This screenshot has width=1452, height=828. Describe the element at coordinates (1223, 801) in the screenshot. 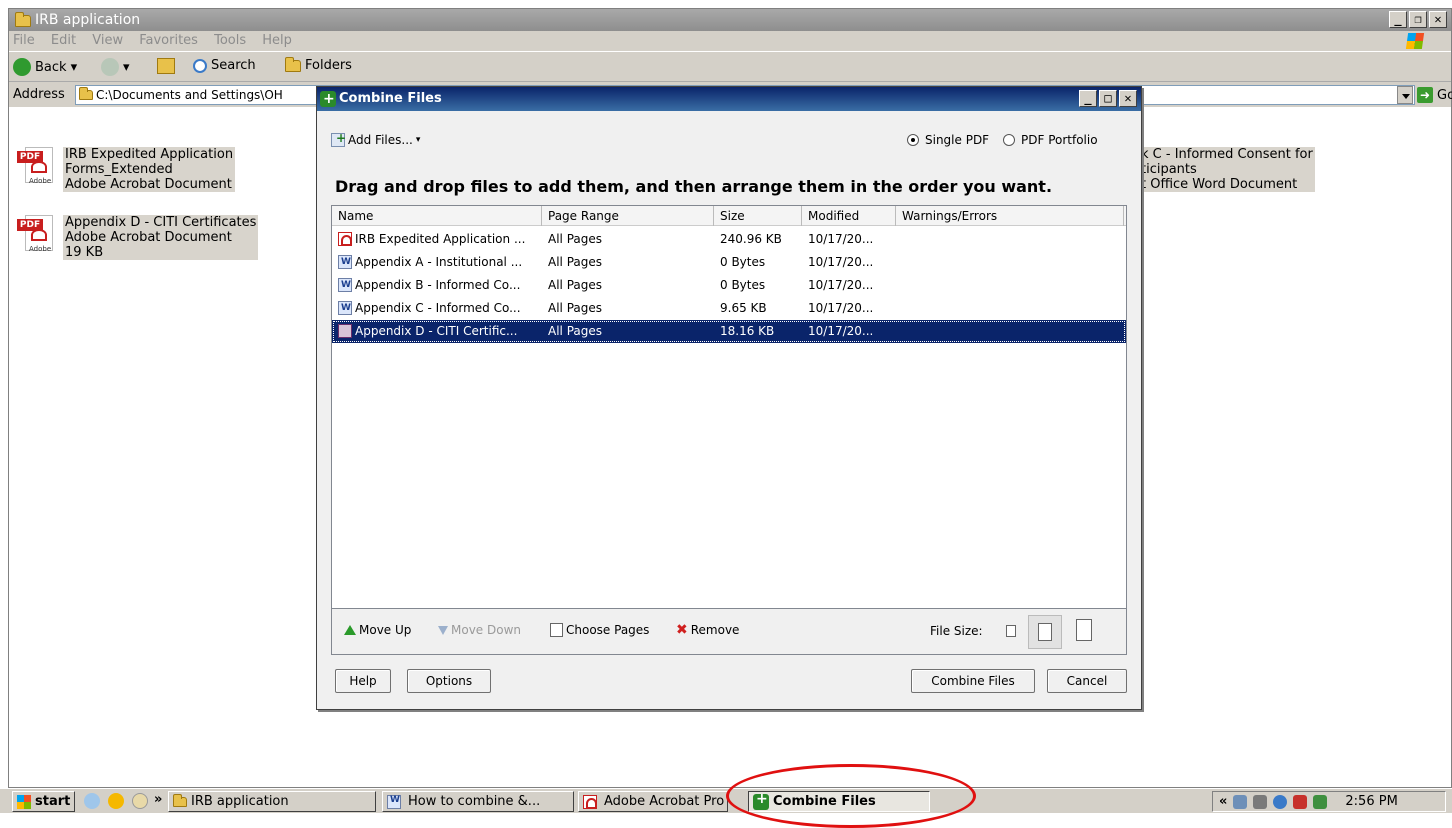

I see `tray-expand-icon: «` at that location.